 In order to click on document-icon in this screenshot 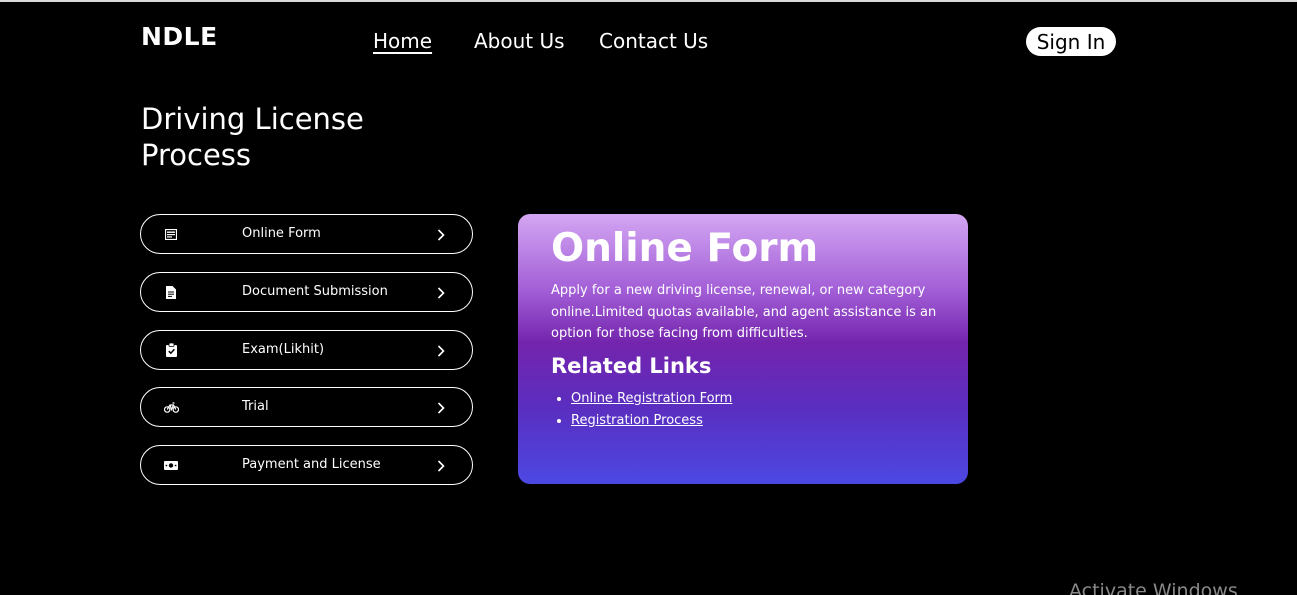, I will do `click(171, 292)`.